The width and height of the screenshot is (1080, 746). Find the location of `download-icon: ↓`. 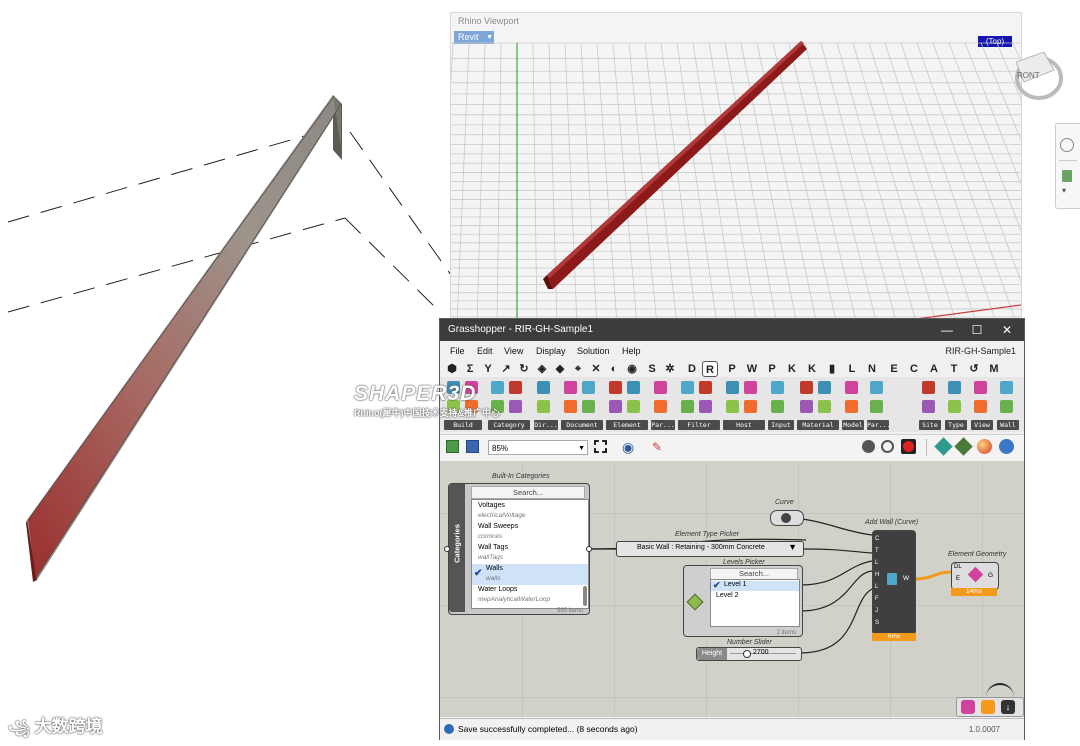

download-icon: ↓ is located at coordinates (1008, 707).